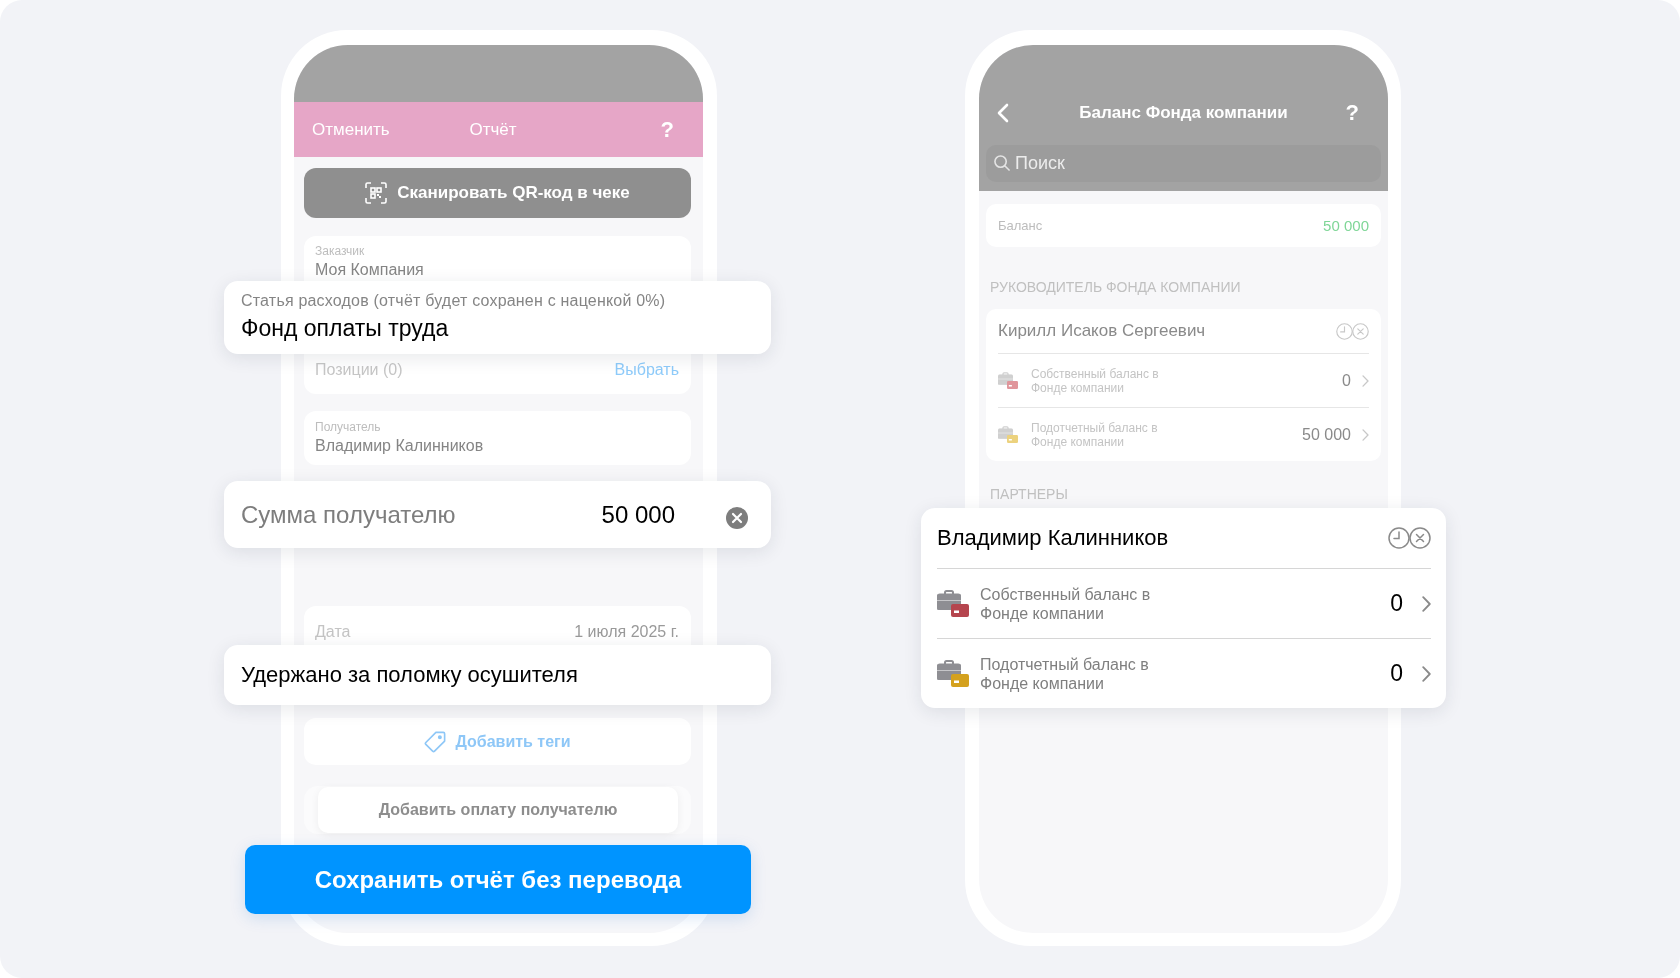  Describe the element at coordinates (497, 317) in the screenshot. I see `expense-item-card: Статья расходов (отчёт будет сохранен с наценкой 0%) Фонд оплаты труда` at that location.